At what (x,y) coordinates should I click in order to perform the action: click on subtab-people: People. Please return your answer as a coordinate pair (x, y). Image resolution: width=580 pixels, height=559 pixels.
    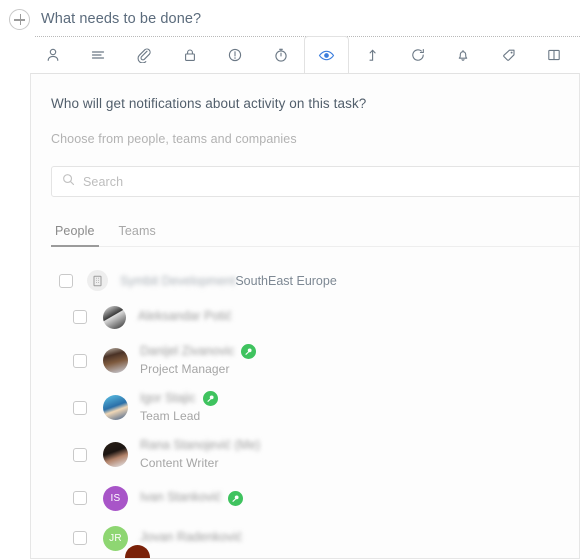
    Looking at the image, I should click on (75, 235).